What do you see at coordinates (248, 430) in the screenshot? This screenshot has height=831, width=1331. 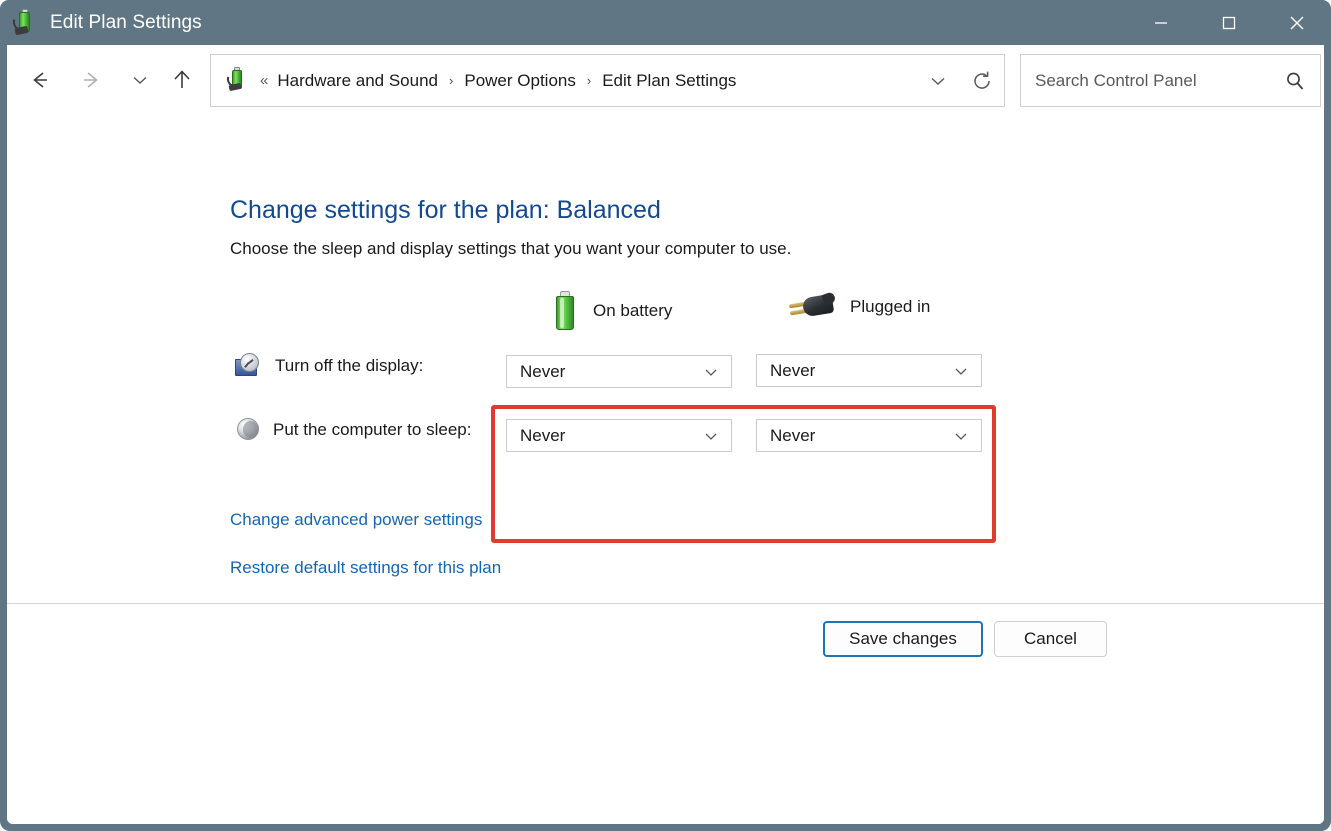 I see `sleep-moon-icon` at bounding box center [248, 430].